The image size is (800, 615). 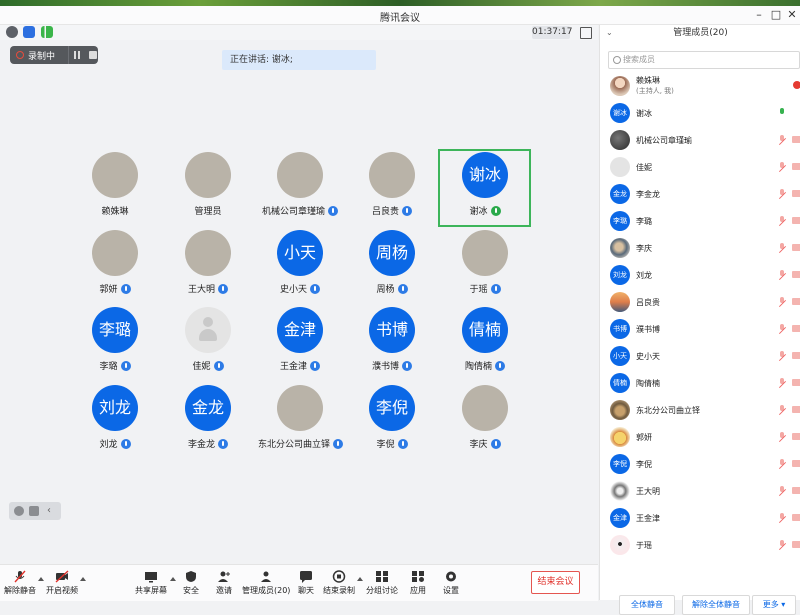 What do you see at coordinates (700, 356) in the screenshot?
I see `member-row: 小天 史小天` at bounding box center [700, 356].